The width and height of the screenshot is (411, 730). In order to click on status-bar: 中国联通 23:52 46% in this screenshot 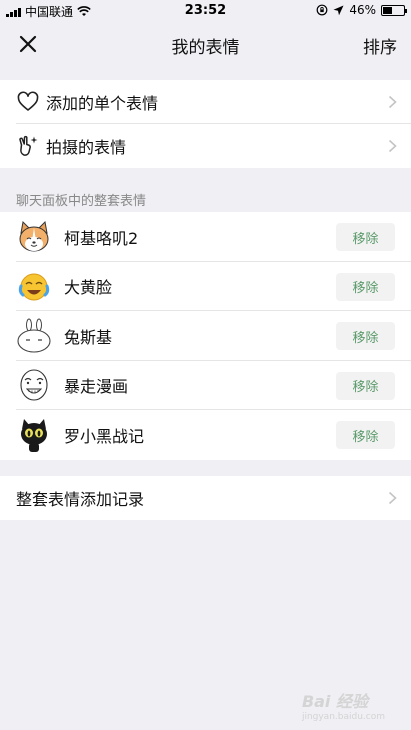, I will do `click(205, 11)`.